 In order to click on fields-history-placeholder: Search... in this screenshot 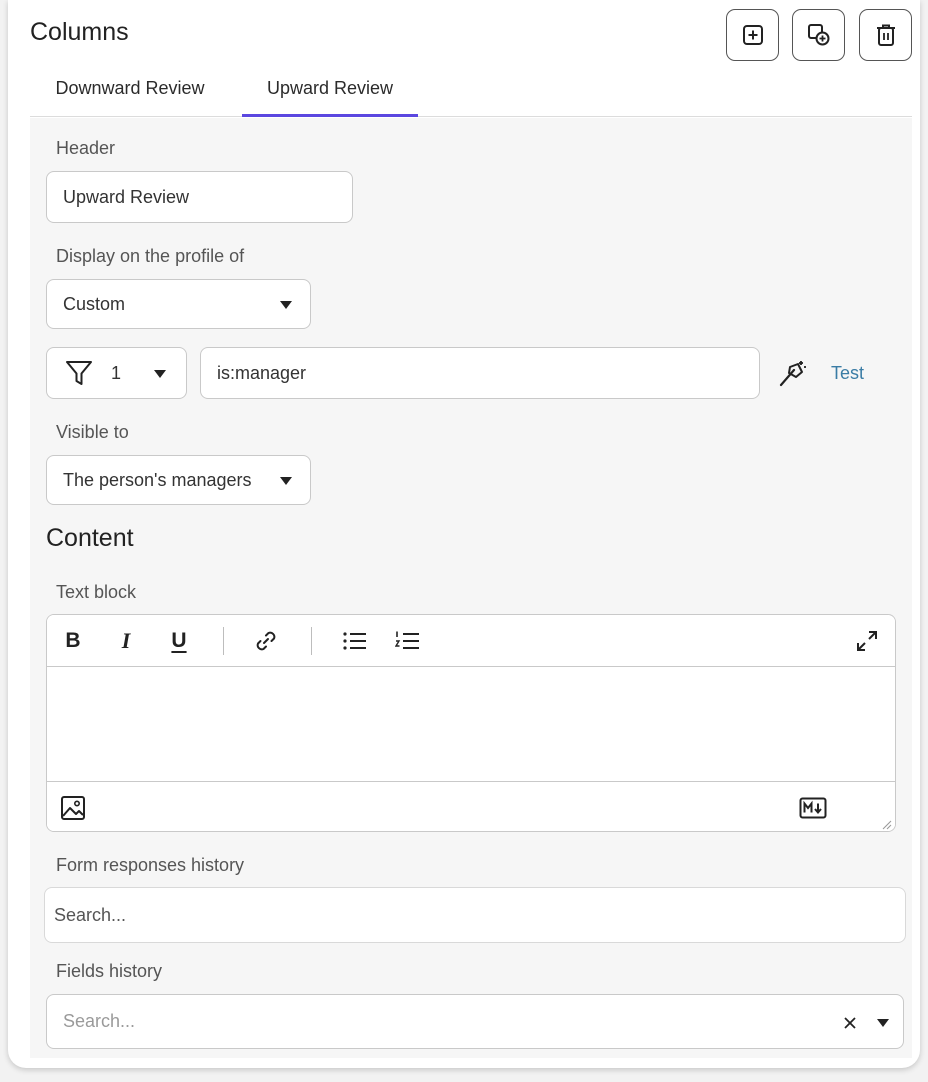, I will do `click(99, 1021)`.